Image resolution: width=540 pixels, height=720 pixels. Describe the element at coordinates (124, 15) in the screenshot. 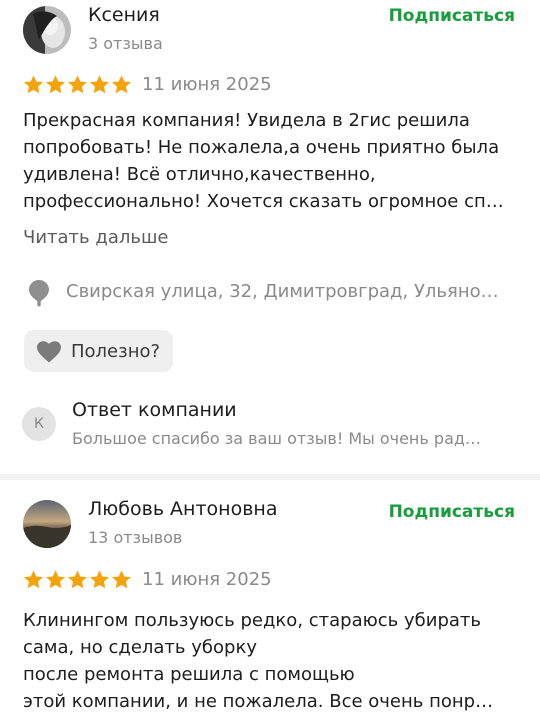

I see `author-name: Ксения` at that location.